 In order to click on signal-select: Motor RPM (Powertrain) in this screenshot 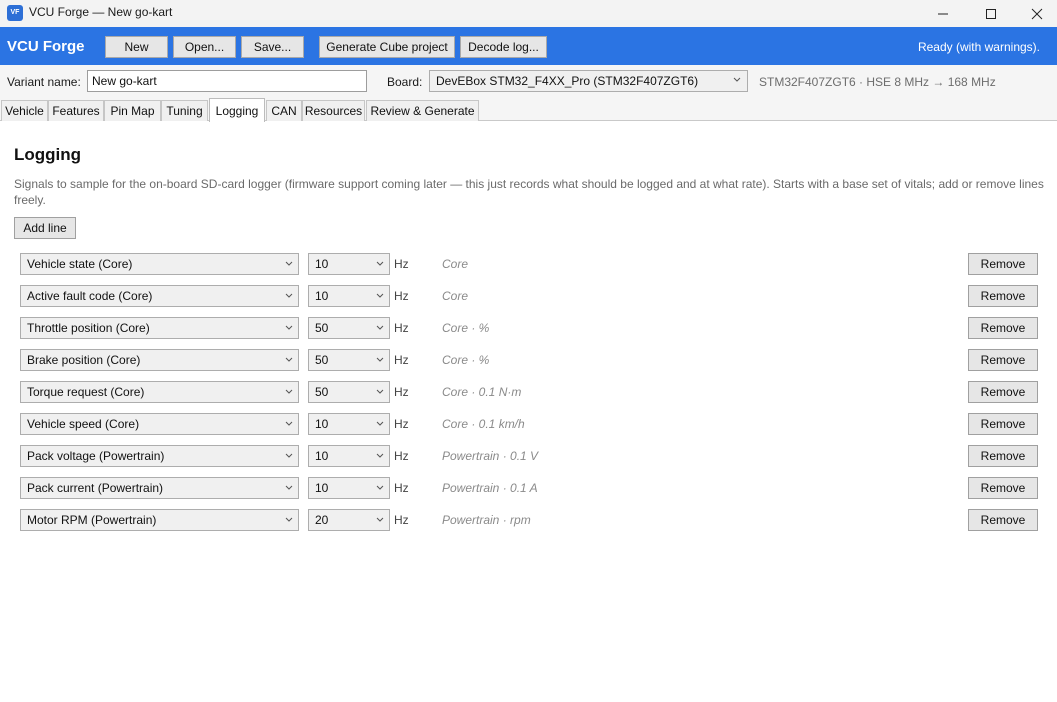, I will do `click(159, 520)`.